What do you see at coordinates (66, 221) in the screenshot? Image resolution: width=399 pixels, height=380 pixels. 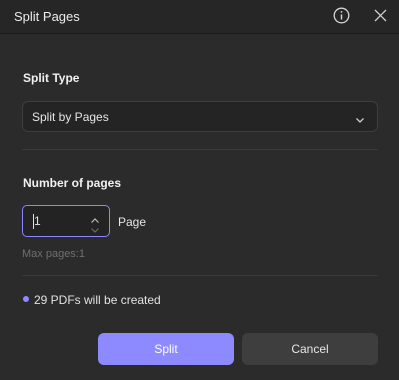 I see `pages-stepper: 1` at bounding box center [66, 221].